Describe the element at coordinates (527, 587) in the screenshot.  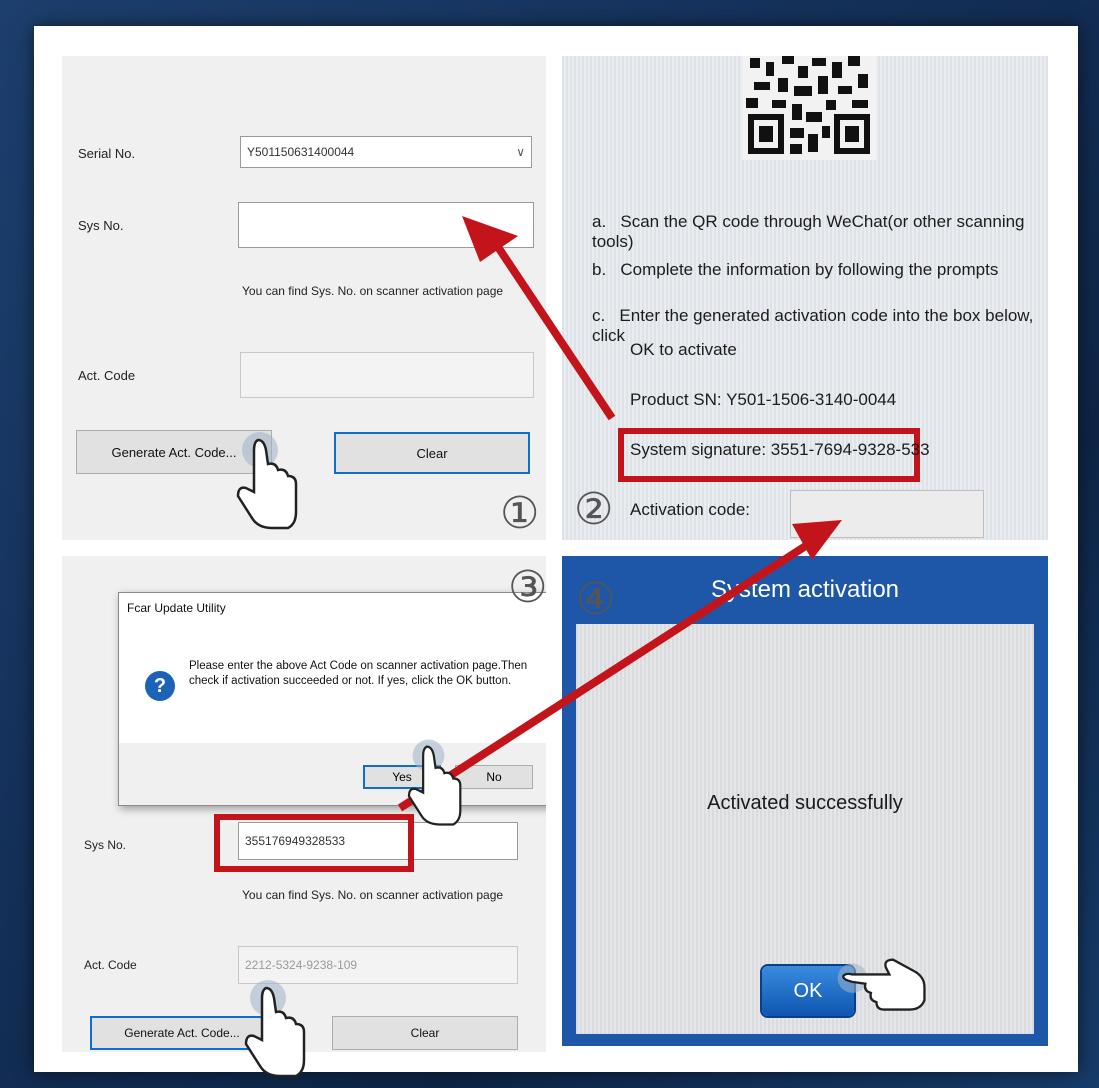
I see `step-number-3: ③` at that location.